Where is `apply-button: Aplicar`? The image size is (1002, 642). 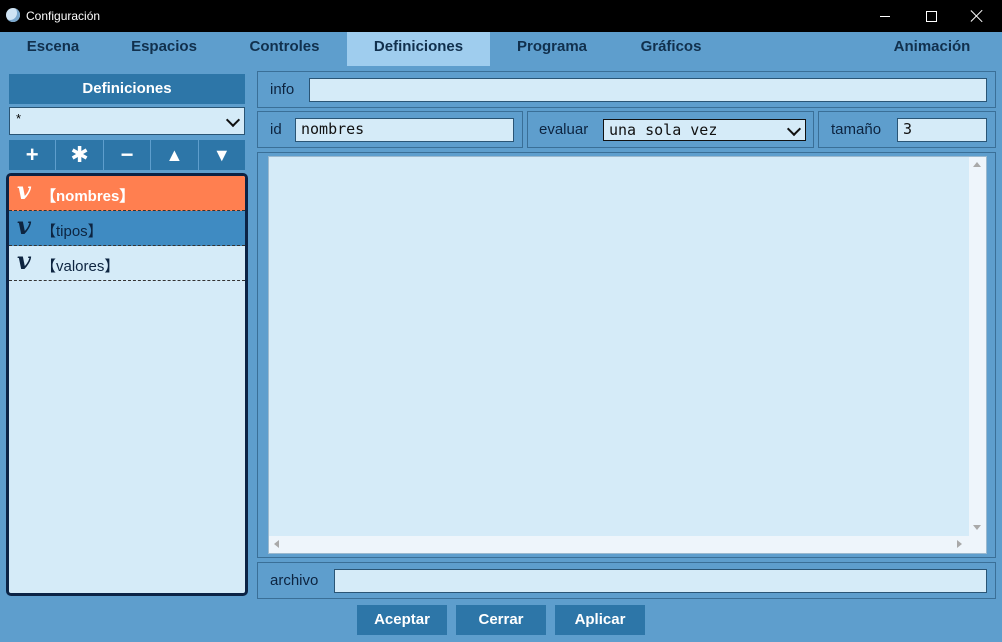 apply-button: Aplicar is located at coordinates (600, 620).